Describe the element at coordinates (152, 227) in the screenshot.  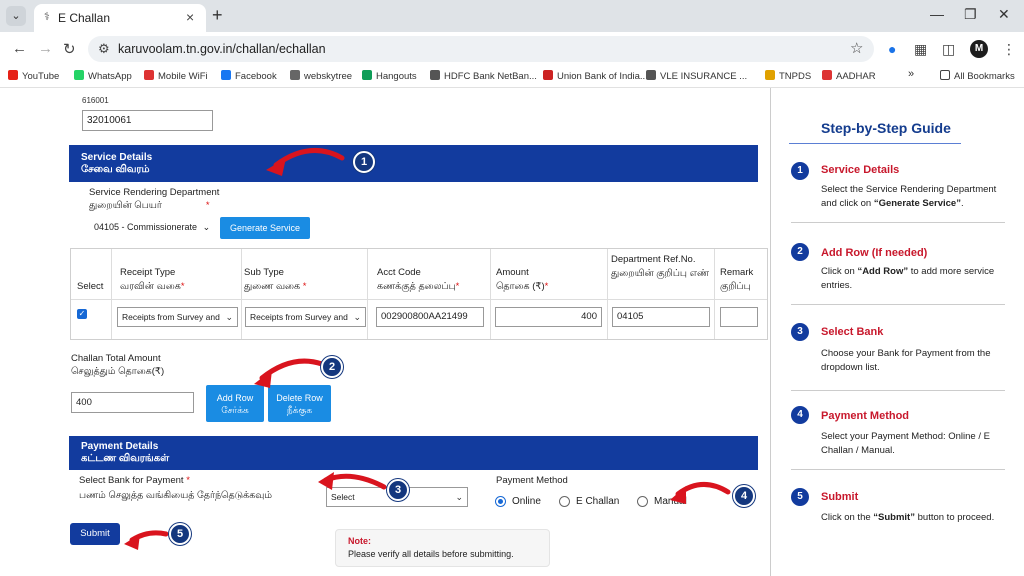
I see `dept-select: 04105 - Commissionerate ⌄` at that location.